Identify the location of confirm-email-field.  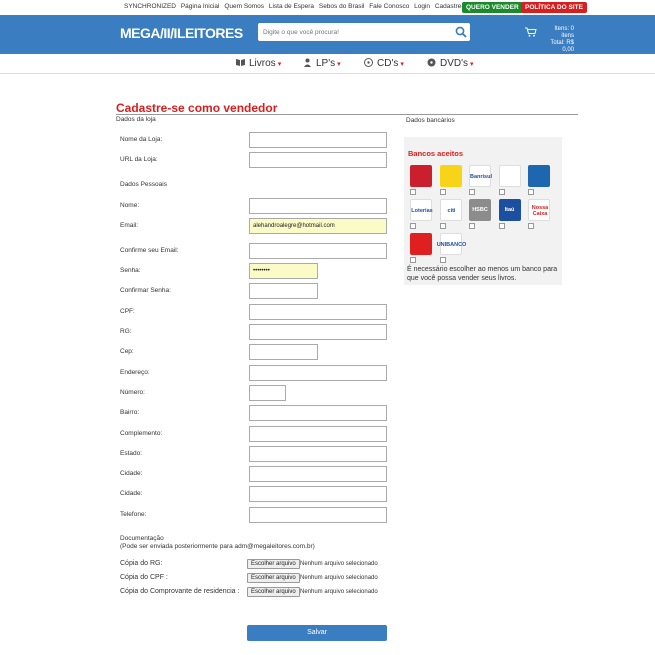
(318, 251).